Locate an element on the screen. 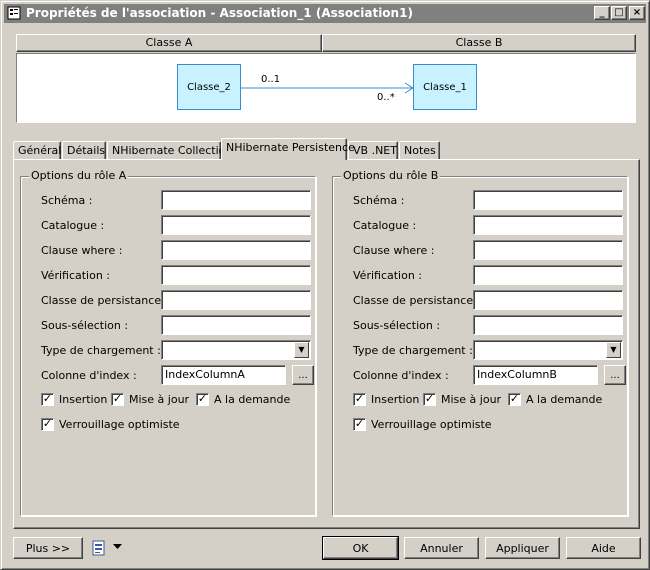 This screenshot has width=650, height=570. cancel-button: Annuler is located at coordinates (441, 548).